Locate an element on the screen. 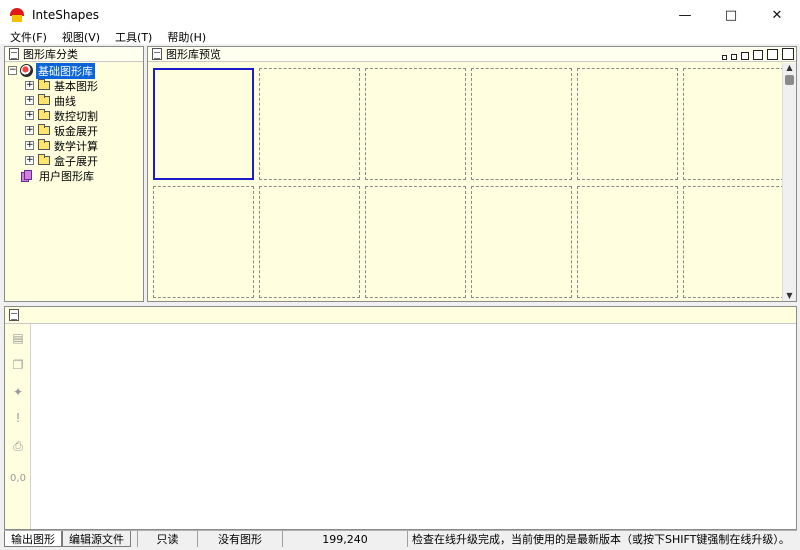 The image size is (800, 550). output-panel-header is located at coordinates (400, 315).